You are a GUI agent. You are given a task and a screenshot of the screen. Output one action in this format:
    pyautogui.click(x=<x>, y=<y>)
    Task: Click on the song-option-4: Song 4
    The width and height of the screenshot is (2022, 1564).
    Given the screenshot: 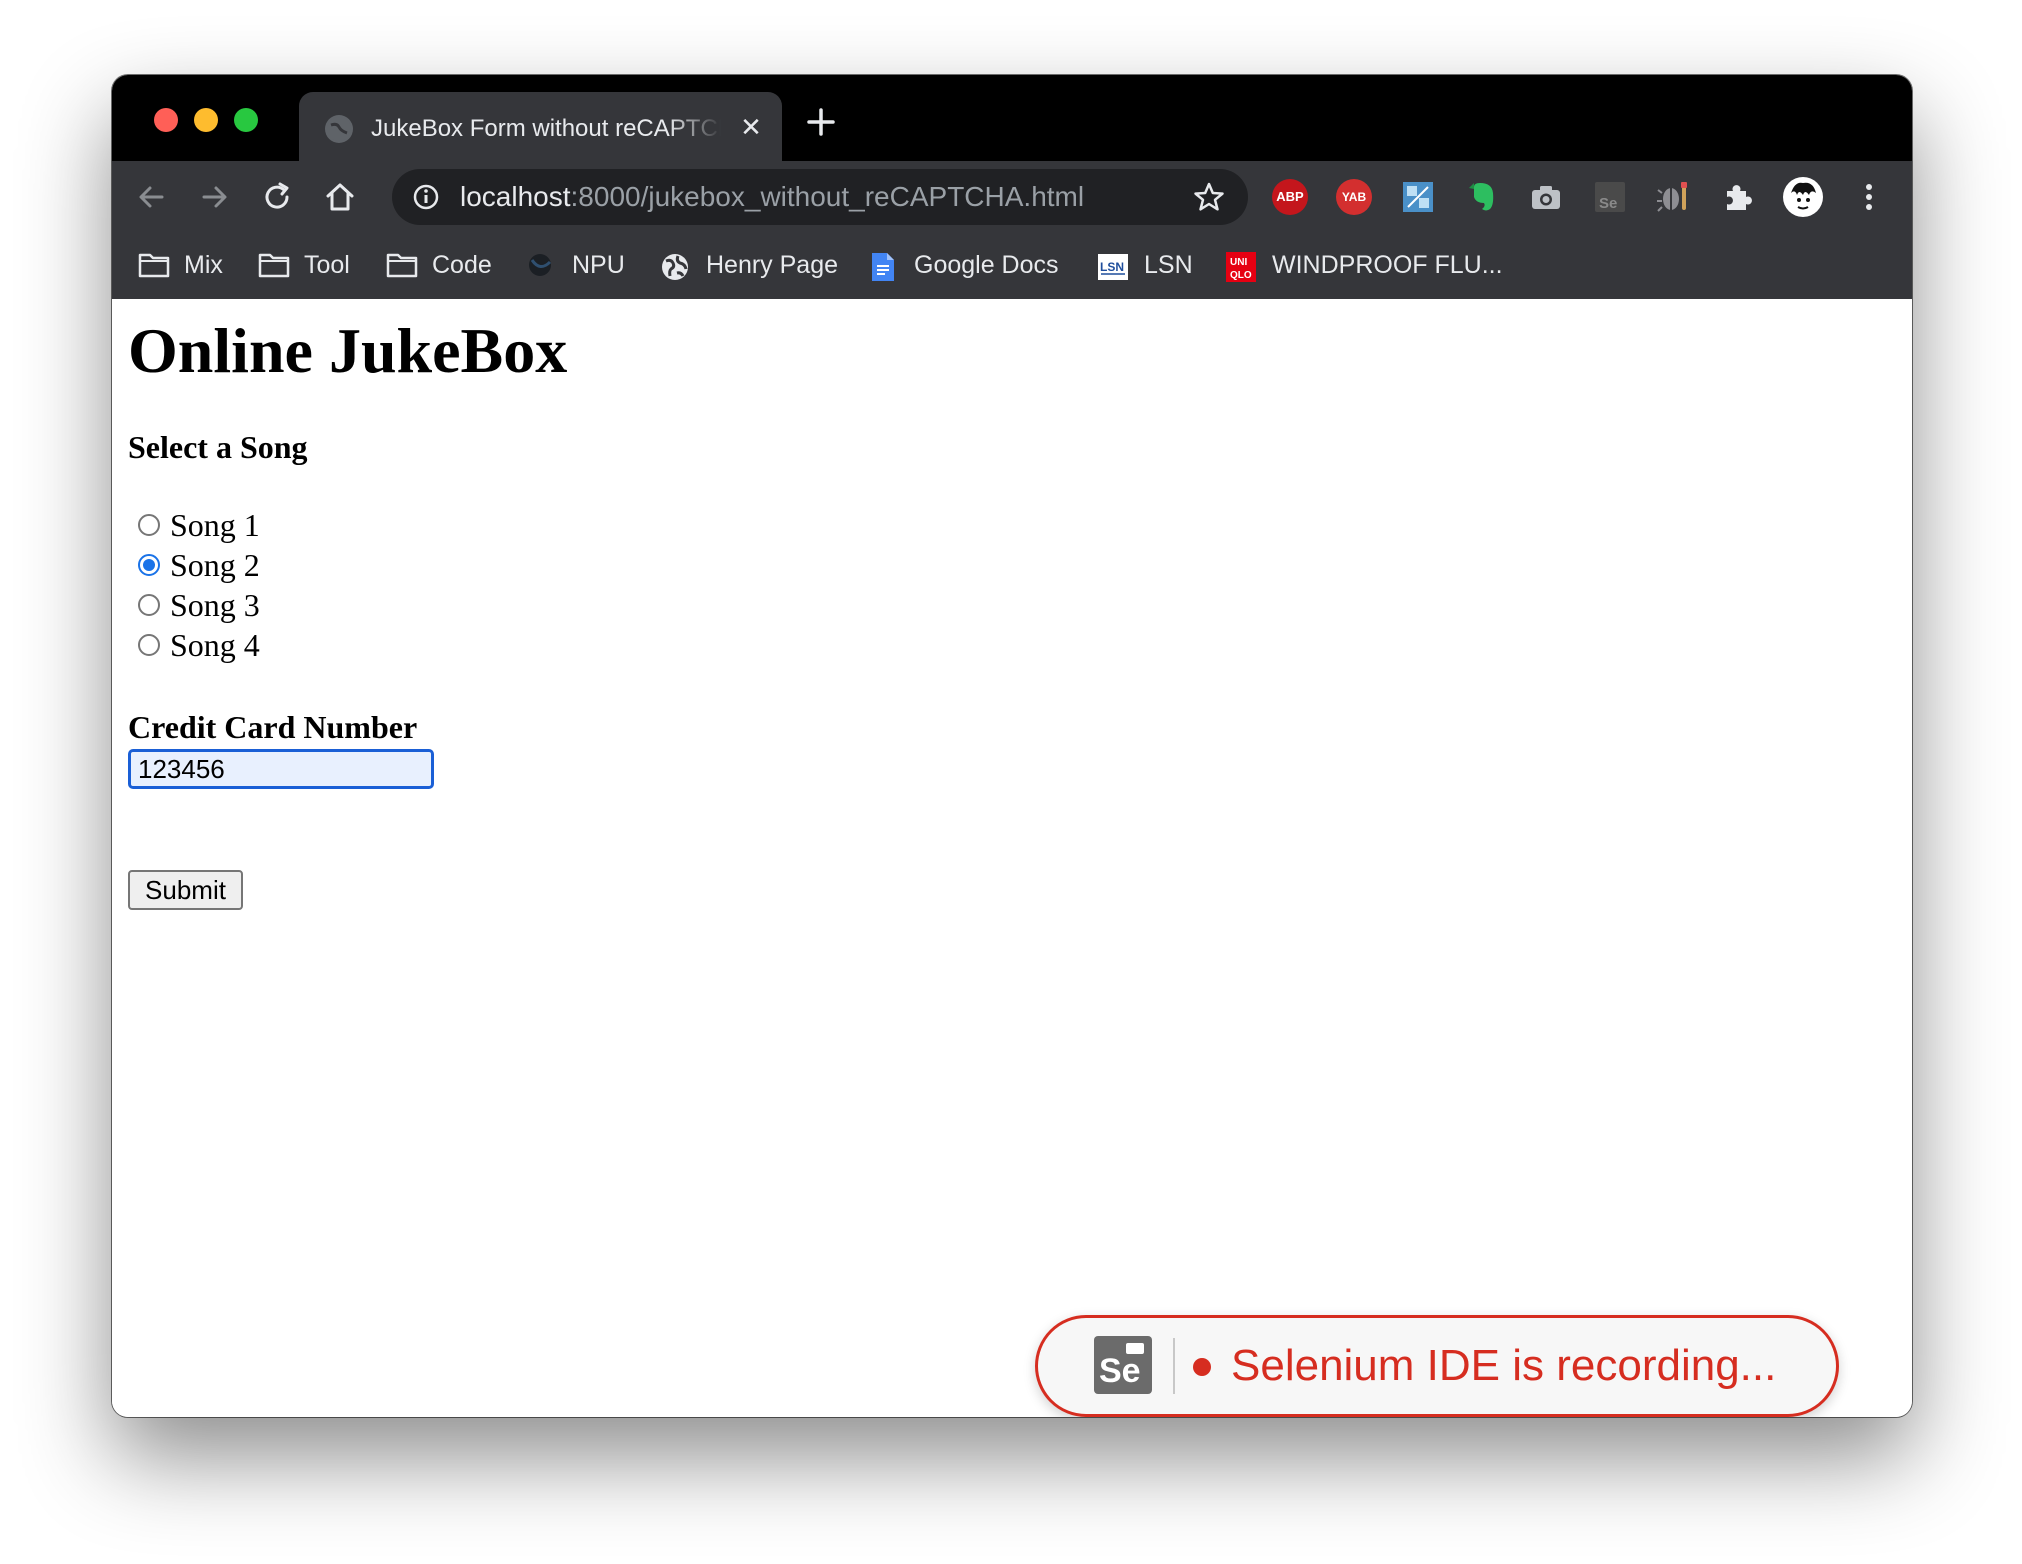 What is the action you would take?
    pyautogui.click(x=199, y=645)
    